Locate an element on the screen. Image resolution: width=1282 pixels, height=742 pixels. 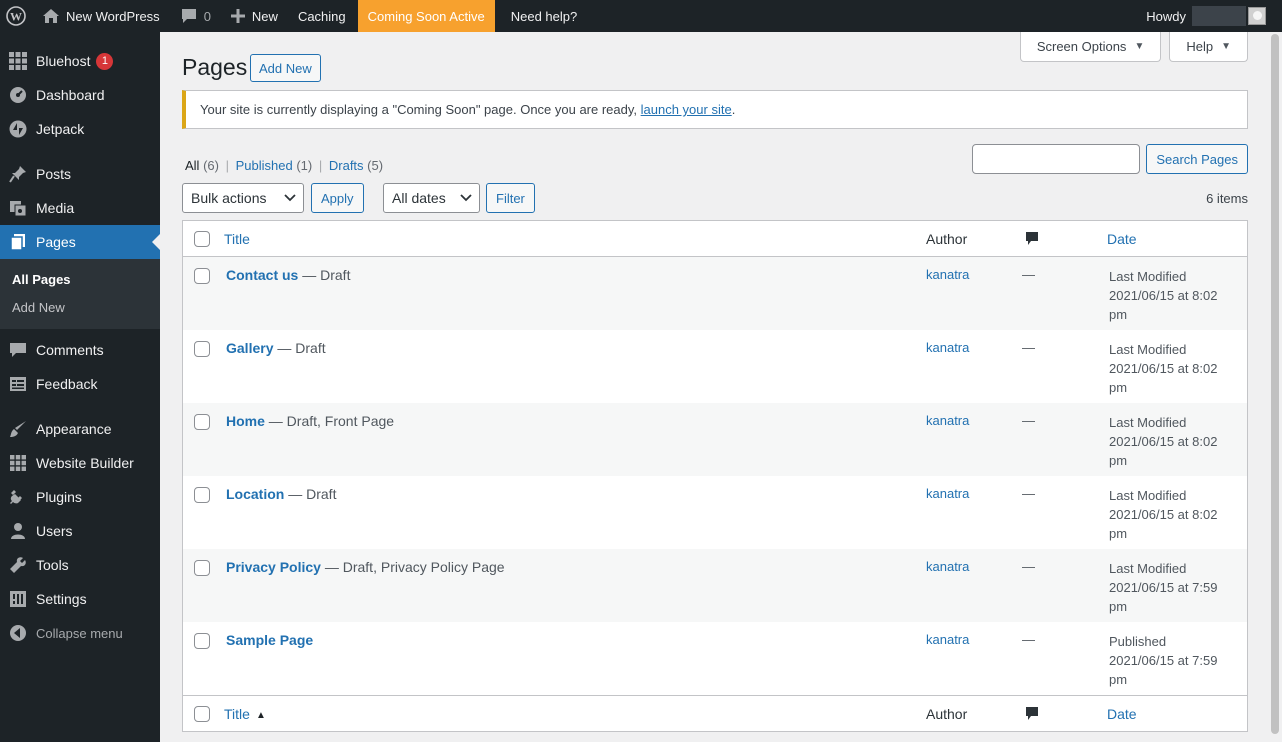
wordpress-logo-icon: W is located at coordinates (17, 16).